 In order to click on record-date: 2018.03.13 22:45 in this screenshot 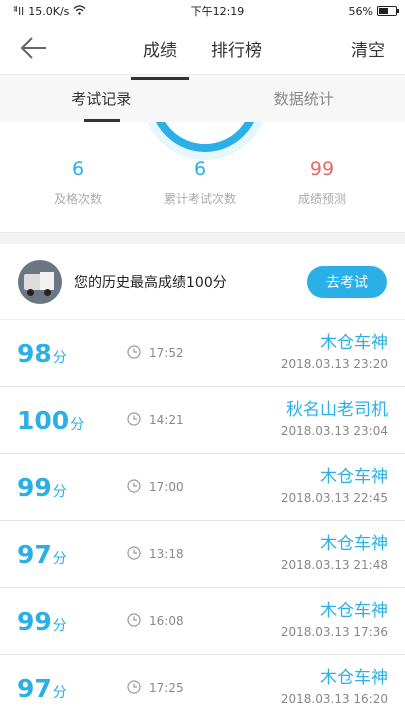, I will do `click(334, 498)`.